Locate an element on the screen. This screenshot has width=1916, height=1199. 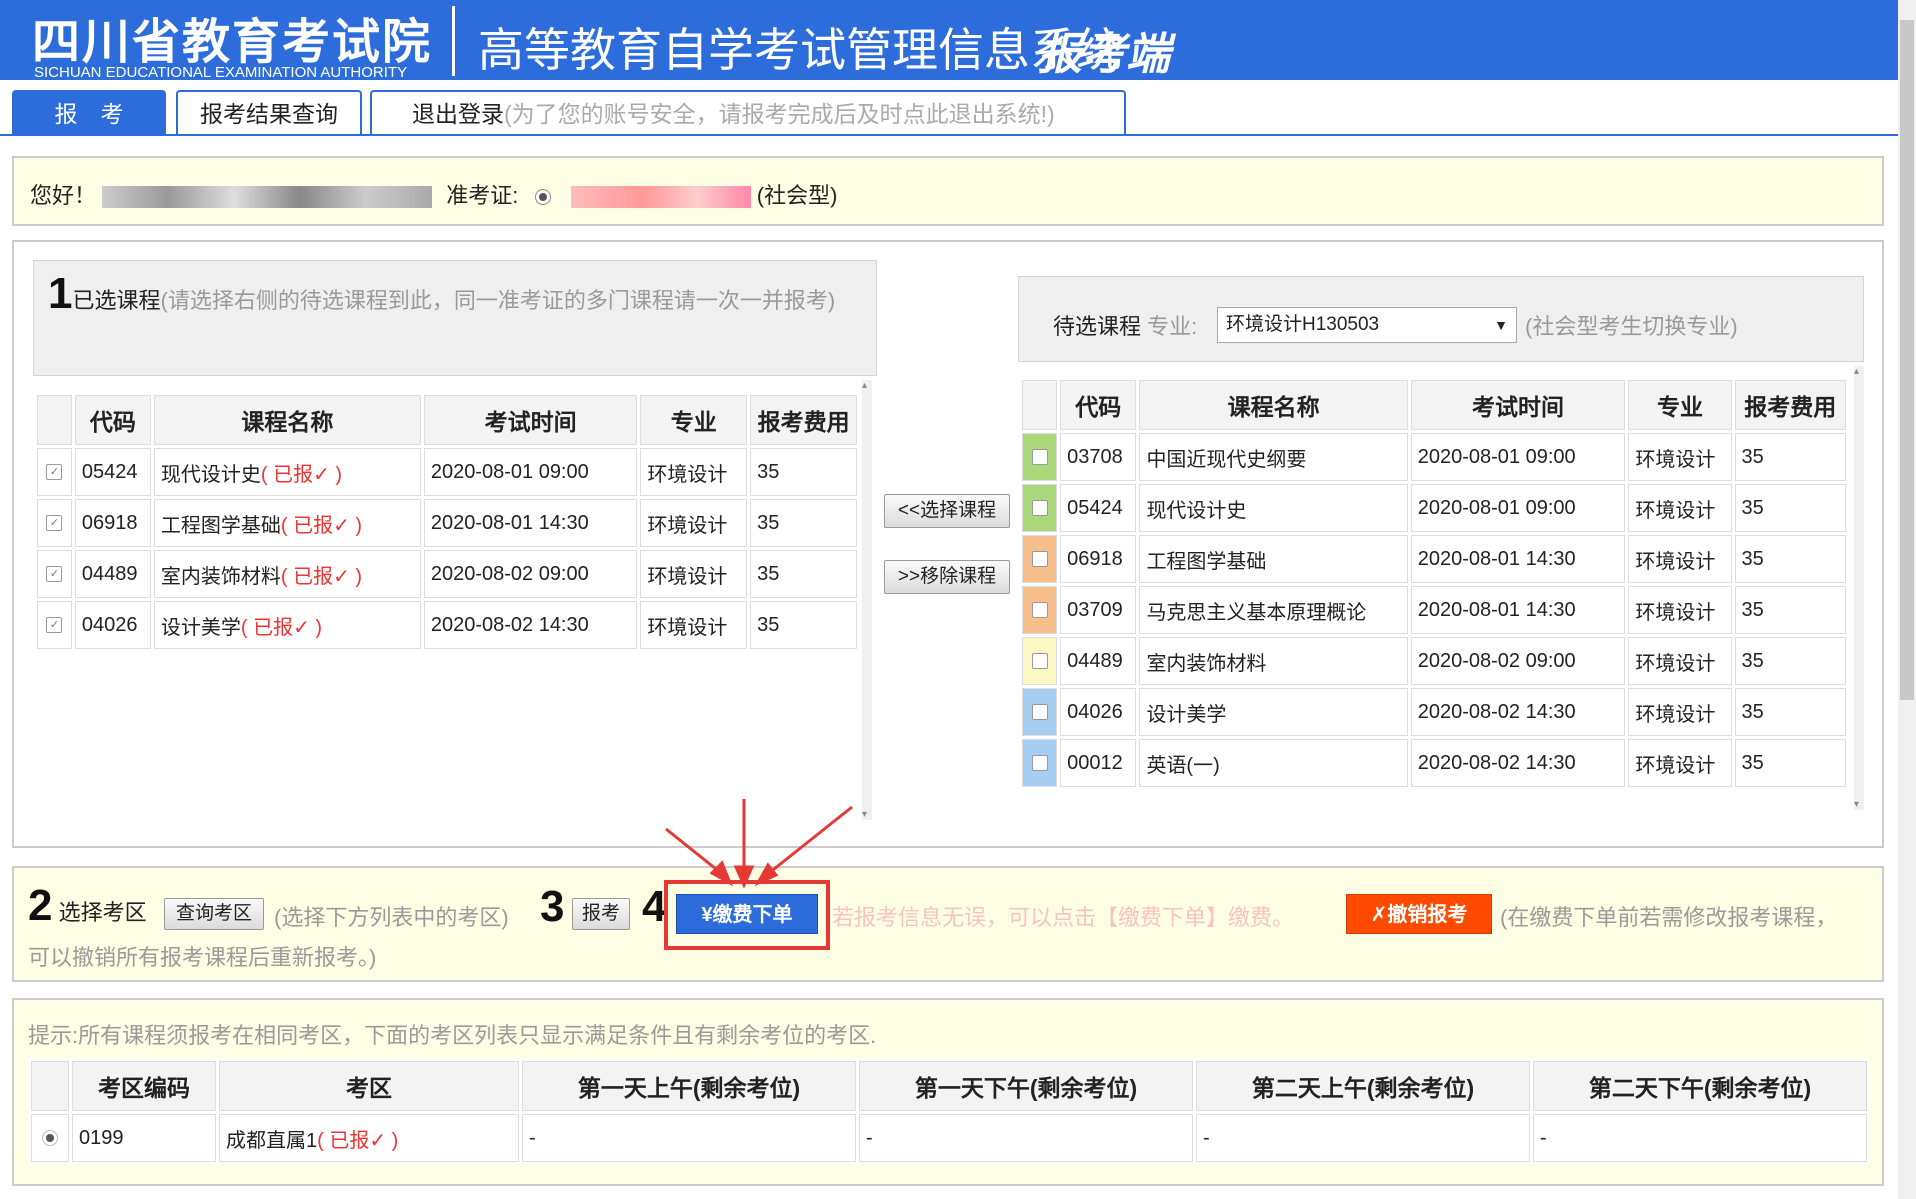
table-row: 00012 英语(一) 2020-08-02 14:30 环境设计 35 is located at coordinates (1434, 763).